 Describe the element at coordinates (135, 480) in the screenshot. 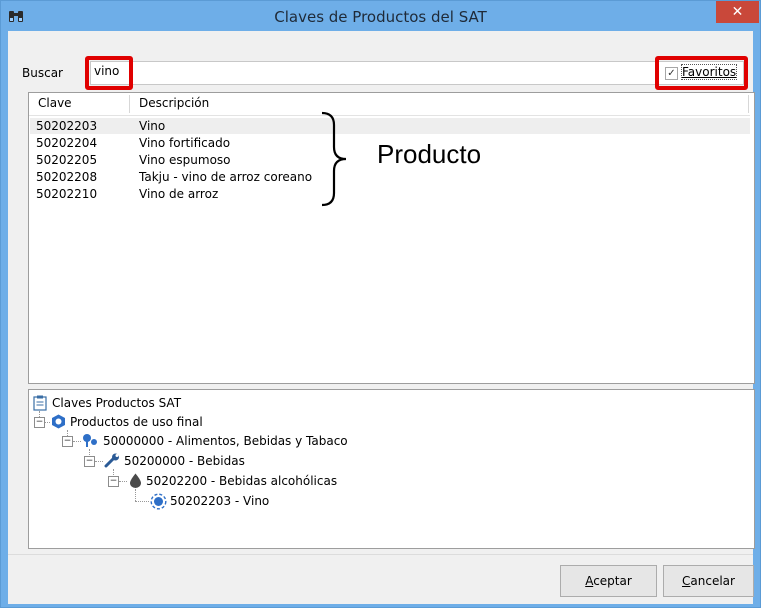

I see `drop-icon` at that location.